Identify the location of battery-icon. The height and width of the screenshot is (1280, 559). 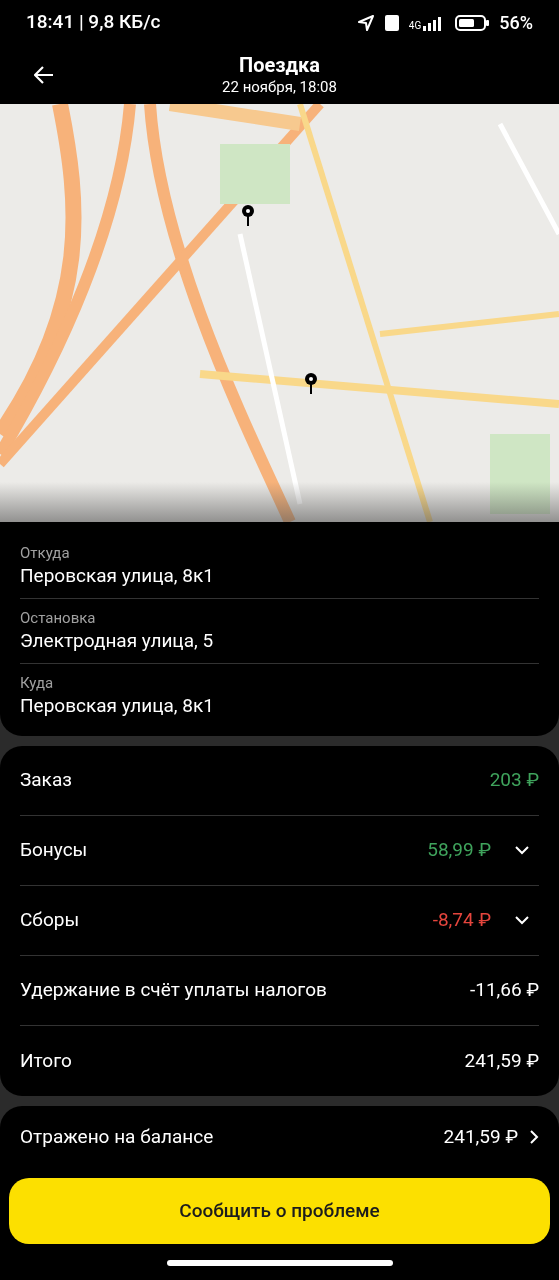
(472, 22).